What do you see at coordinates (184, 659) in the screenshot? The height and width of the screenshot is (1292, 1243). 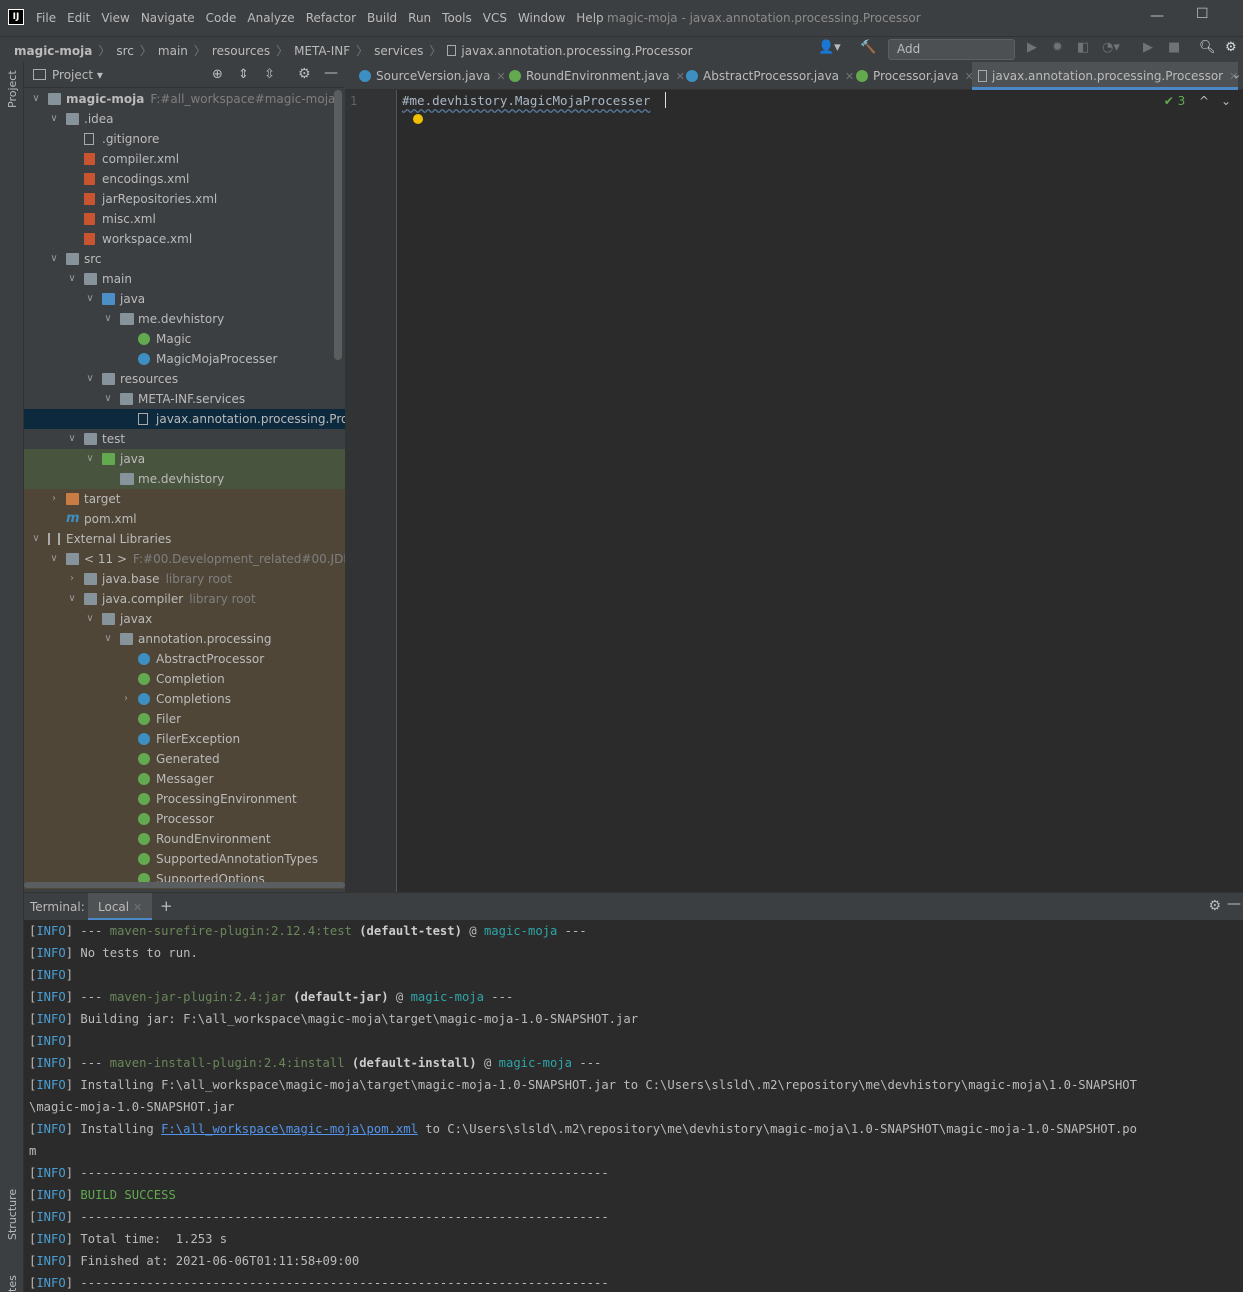 I see `tree-item: AbstractProcessor` at bounding box center [184, 659].